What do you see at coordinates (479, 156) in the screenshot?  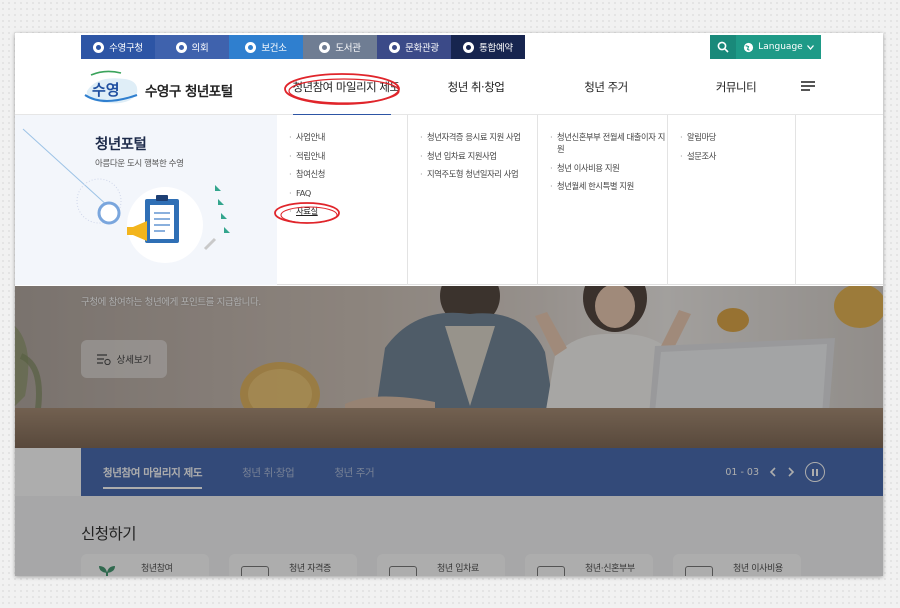 I see `submenu-item: 청년 입차료 지원사업` at bounding box center [479, 156].